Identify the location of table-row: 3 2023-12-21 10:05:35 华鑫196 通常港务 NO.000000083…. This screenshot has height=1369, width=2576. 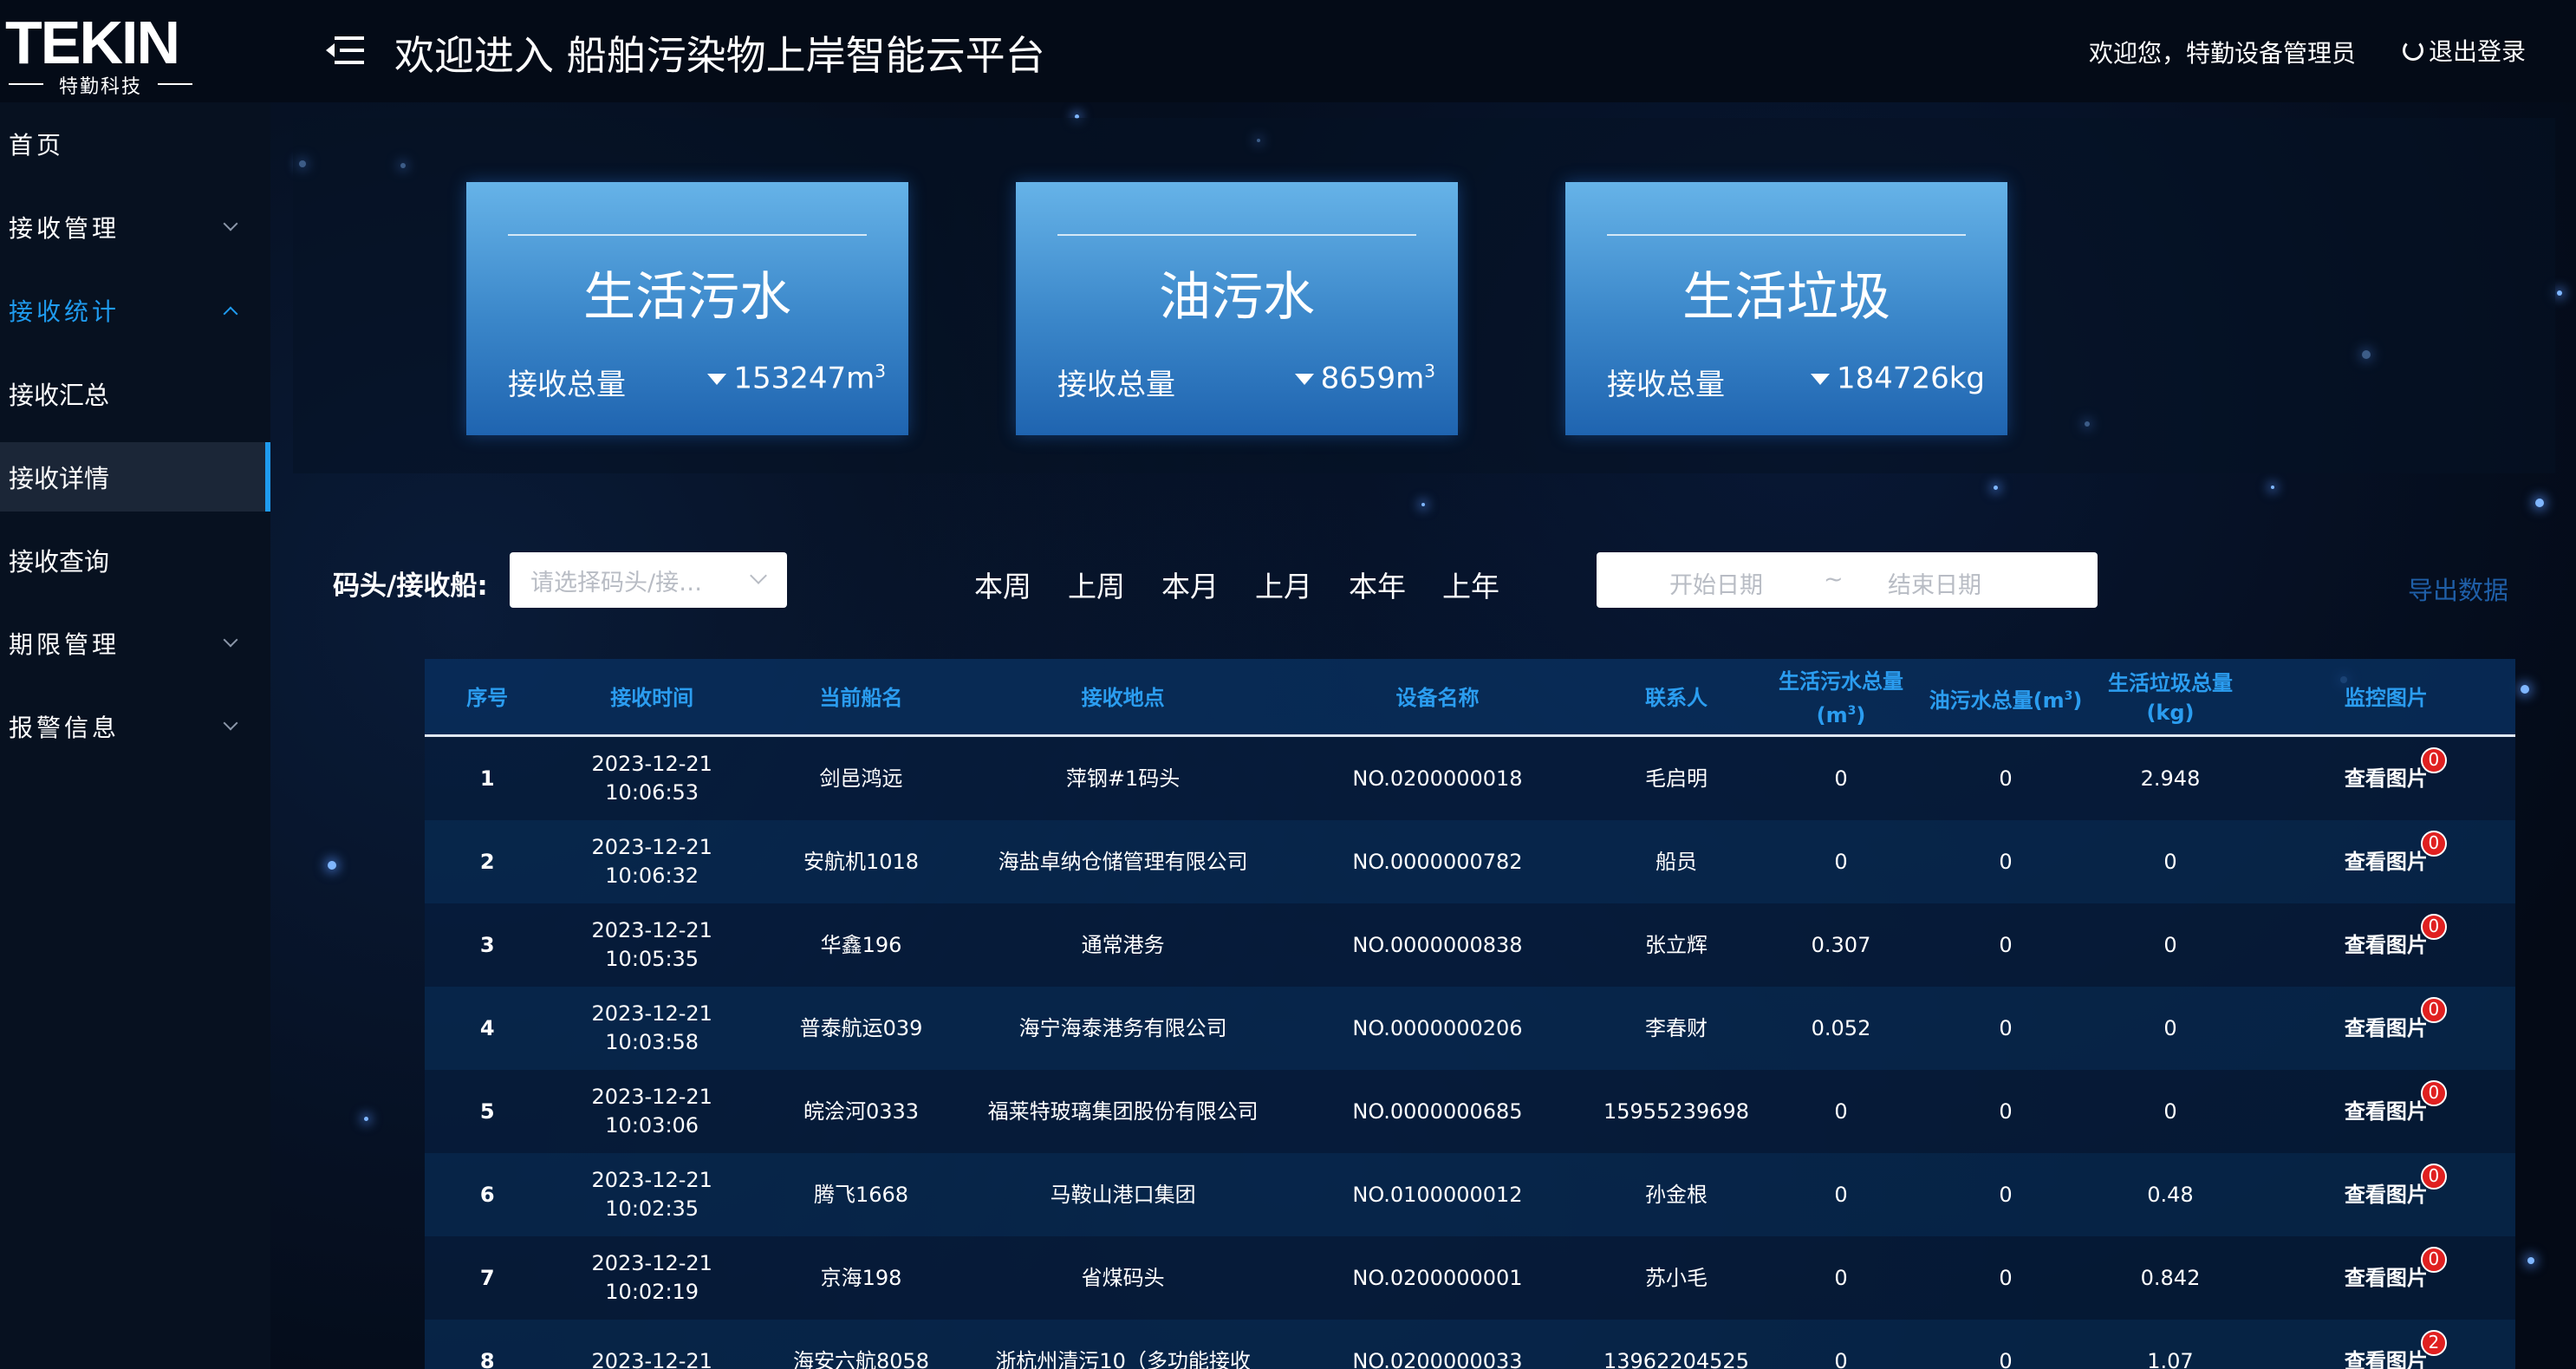
(1470, 945).